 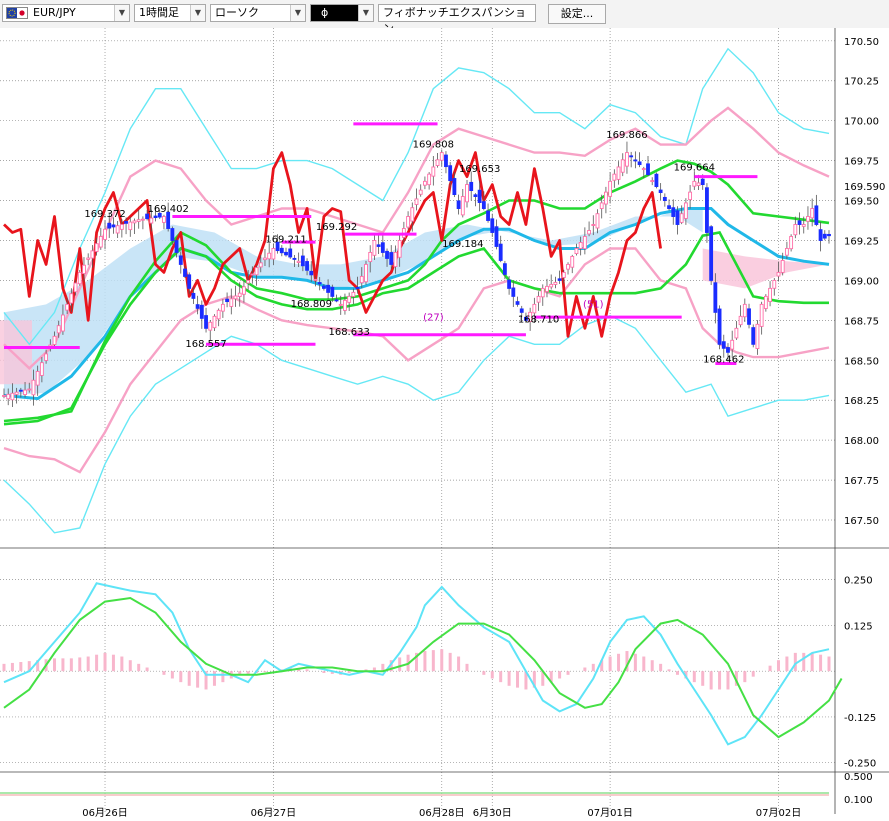 What do you see at coordinates (159, 12) in the screenshot?
I see `timeframe-label: 1時間足` at bounding box center [159, 12].